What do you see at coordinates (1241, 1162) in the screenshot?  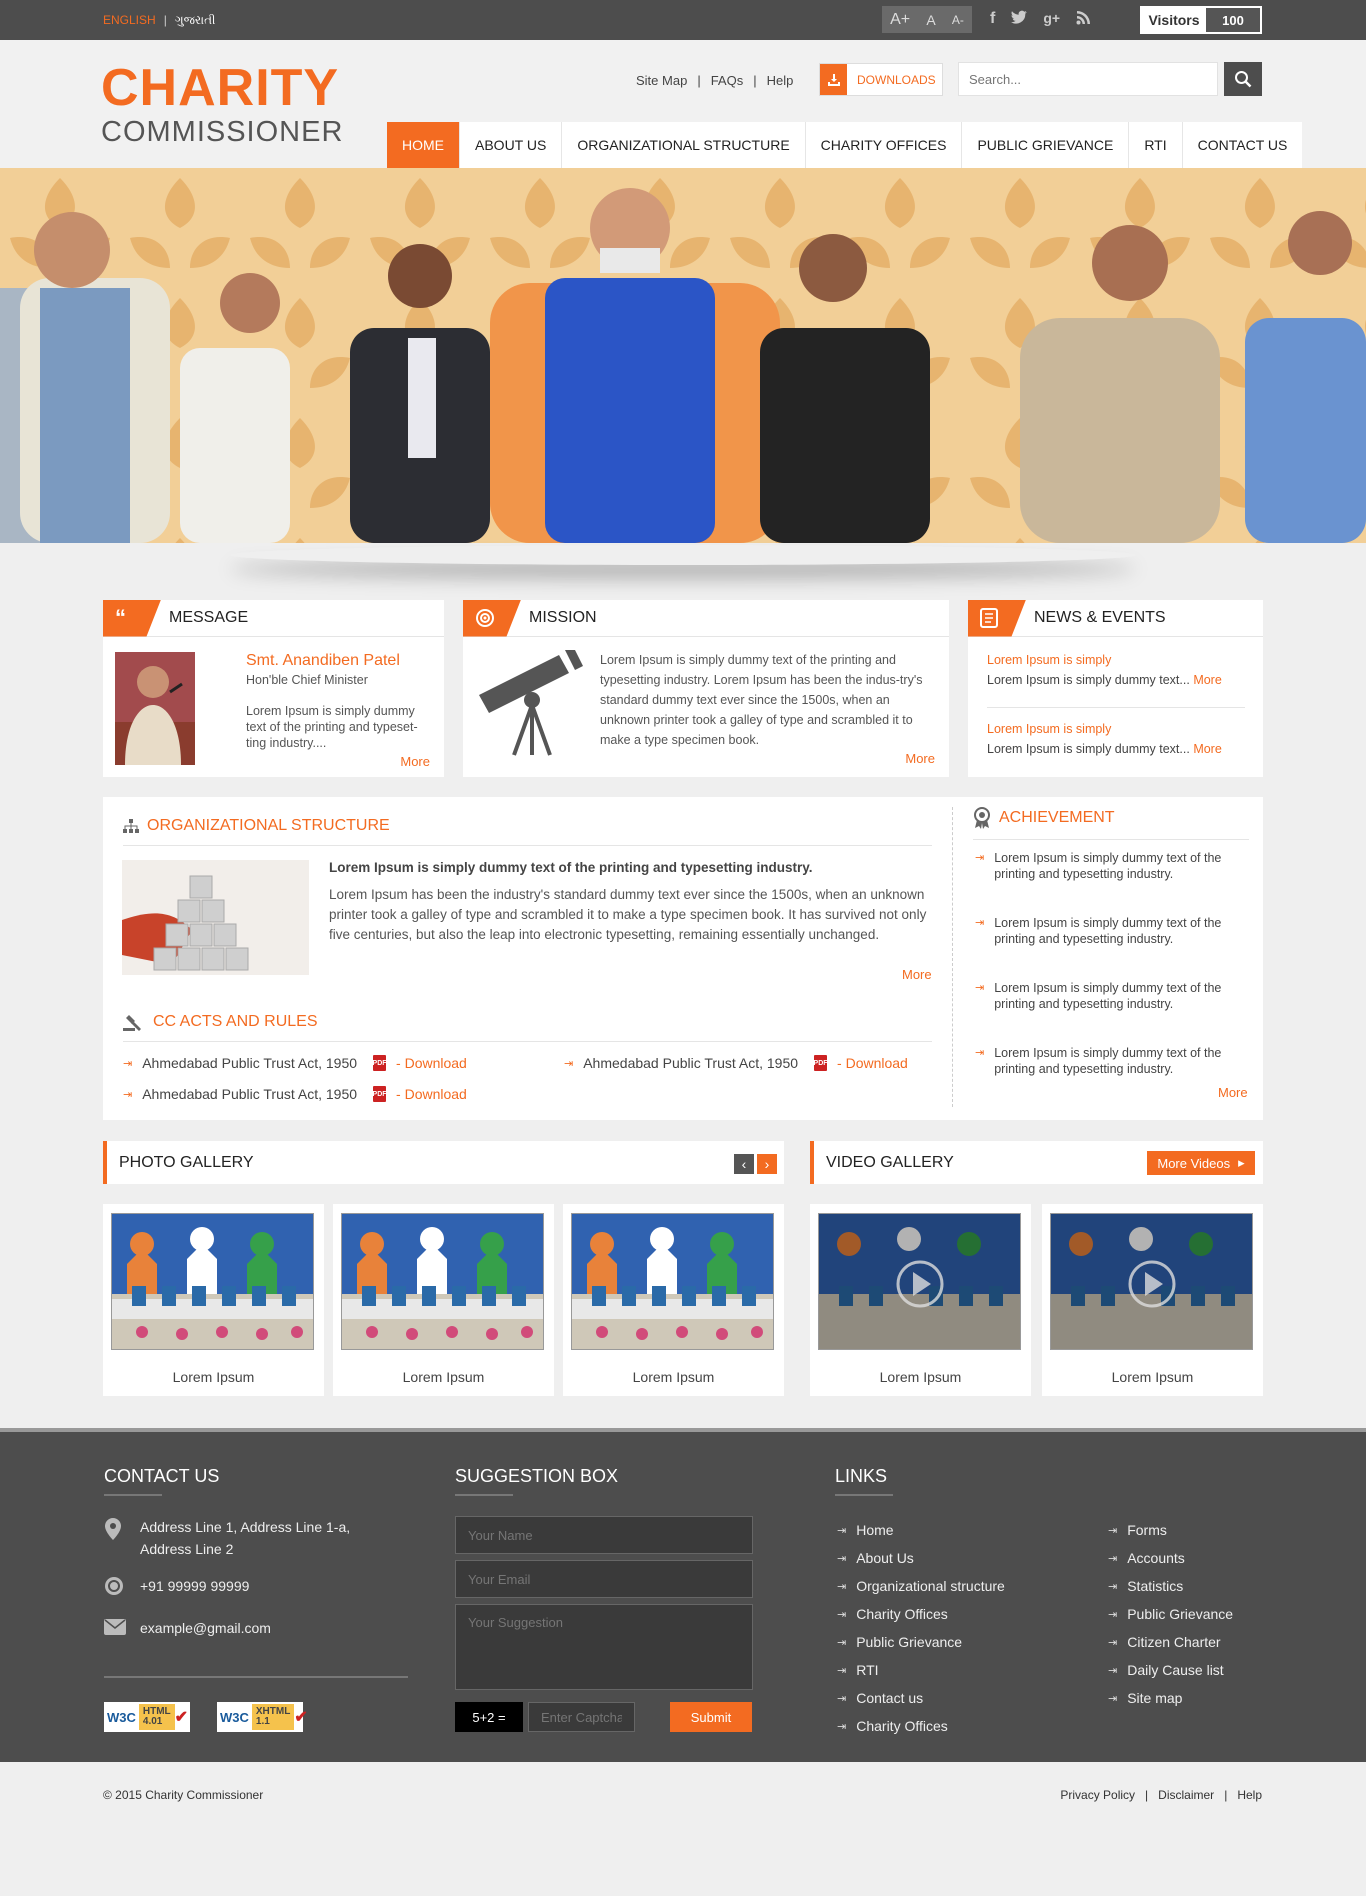 I see `play-arrow-icon: ▸` at bounding box center [1241, 1162].